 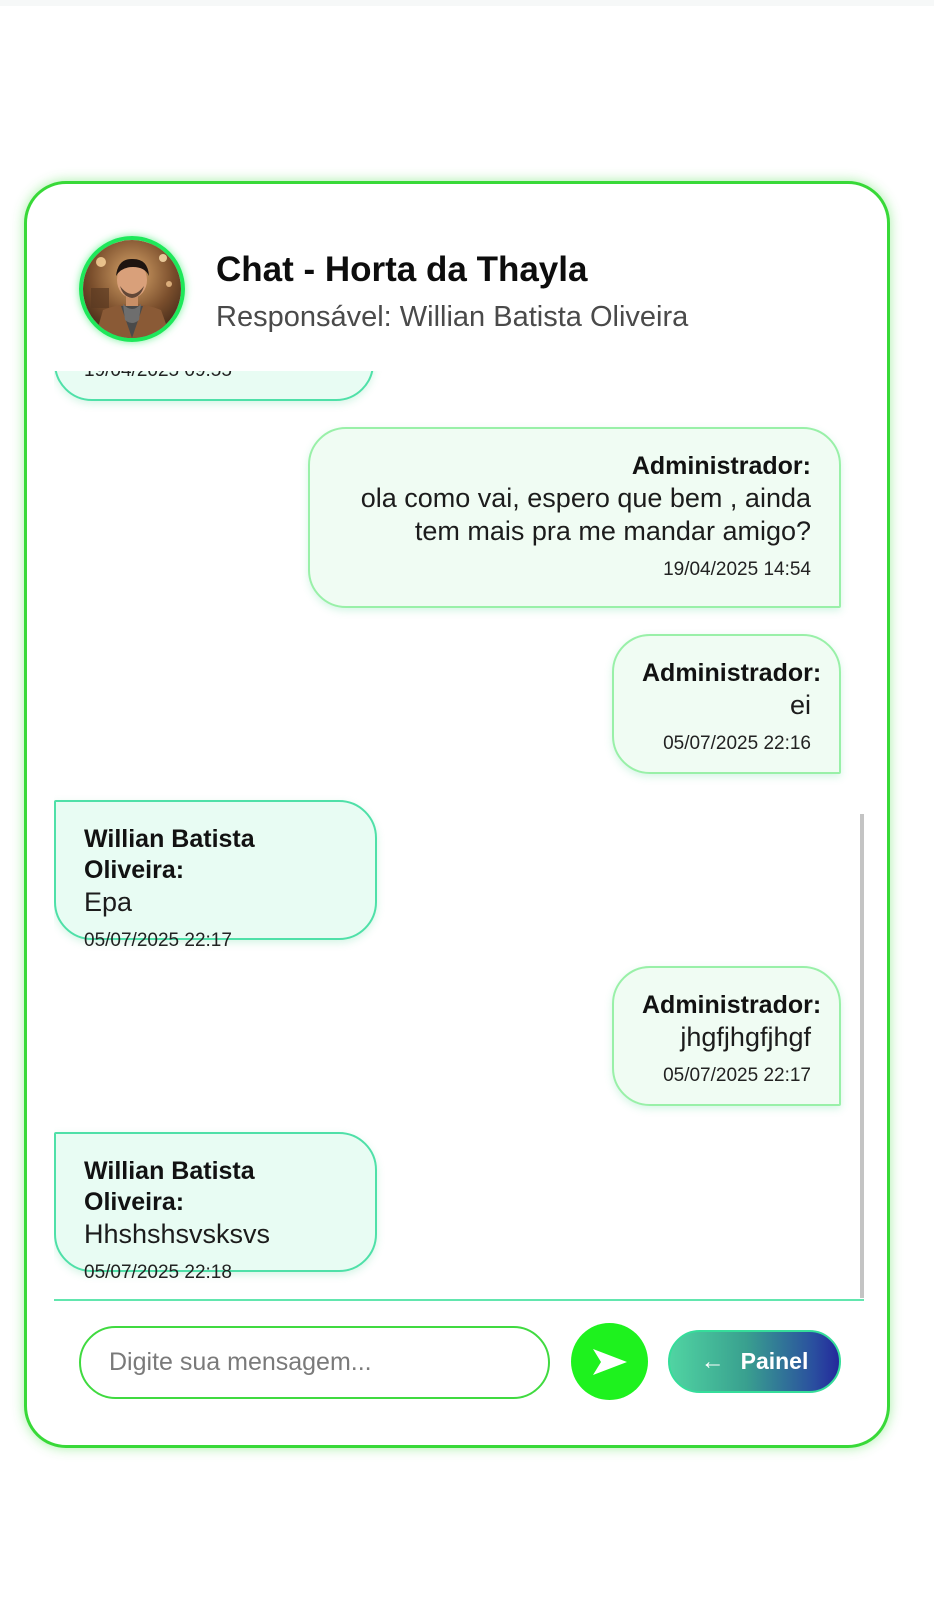 I want to click on scrollbar, so click(x=862, y=1056).